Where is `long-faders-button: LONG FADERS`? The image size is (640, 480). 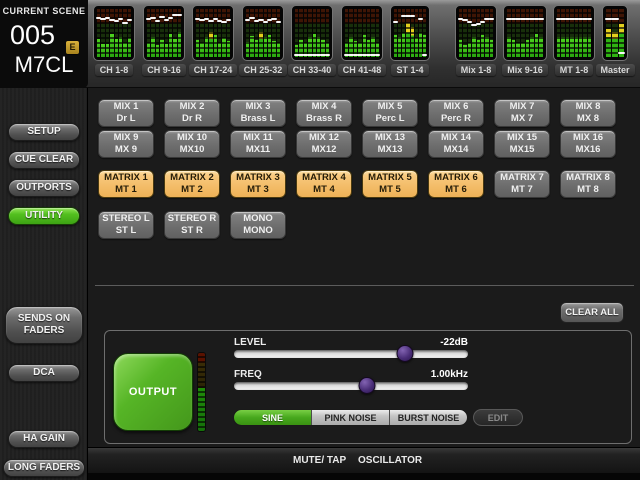
long-faders-button: LONG FADERS is located at coordinates (44, 468).